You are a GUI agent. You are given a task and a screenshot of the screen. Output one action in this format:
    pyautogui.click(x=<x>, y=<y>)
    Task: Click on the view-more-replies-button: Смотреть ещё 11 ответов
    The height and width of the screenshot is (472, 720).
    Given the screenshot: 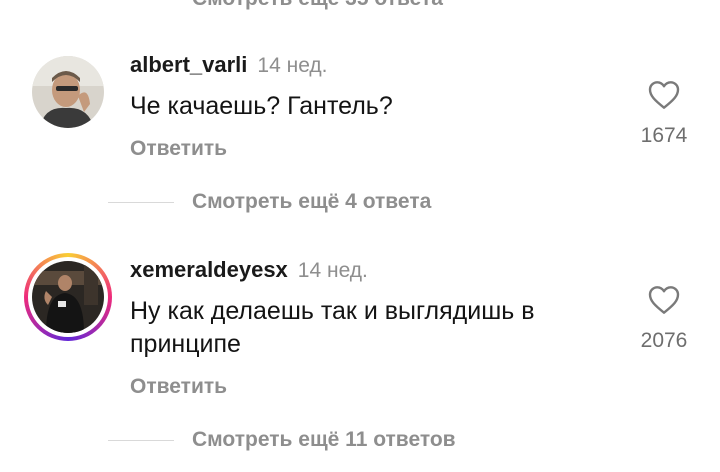 What is the action you would take?
    pyautogui.click(x=282, y=440)
    